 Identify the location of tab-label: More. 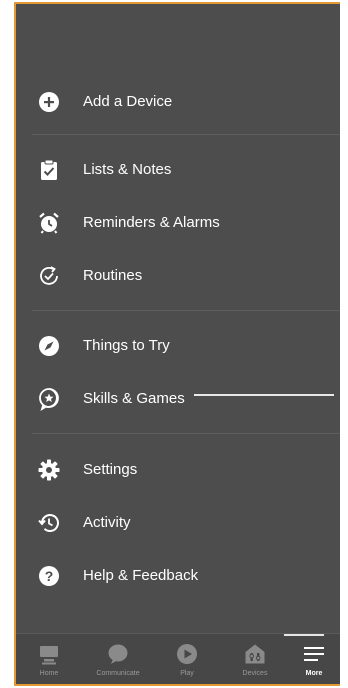
(314, 673).